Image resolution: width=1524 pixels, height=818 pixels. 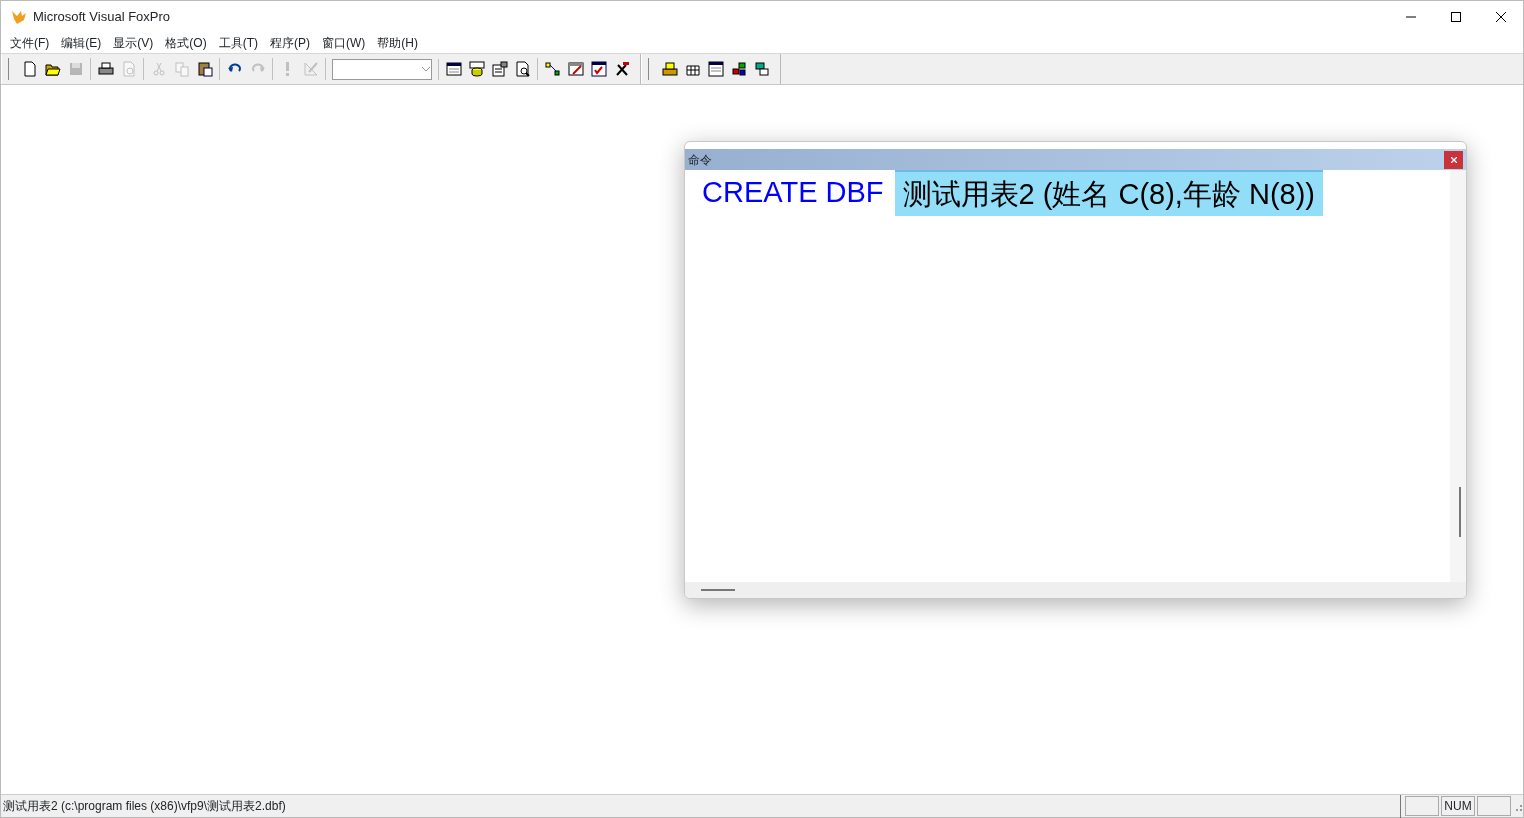 I want to click on edit-window-icon, so click(x=575, y=69).